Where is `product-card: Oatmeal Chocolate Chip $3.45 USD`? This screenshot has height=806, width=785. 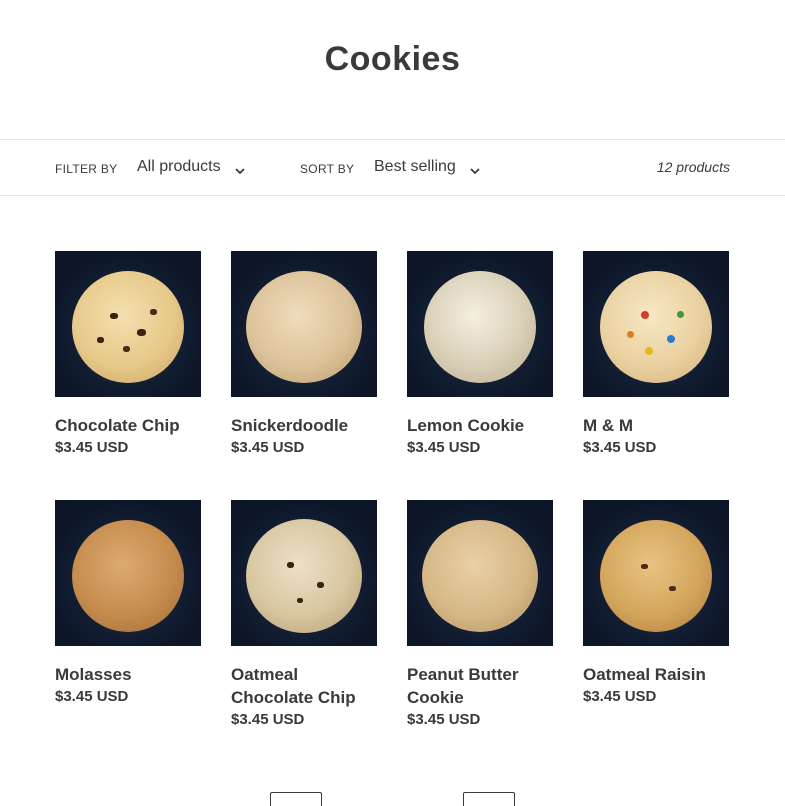 product-card: Oatmeal Chocolate Chip $3.45 USD is located at coordinates (304, 615).